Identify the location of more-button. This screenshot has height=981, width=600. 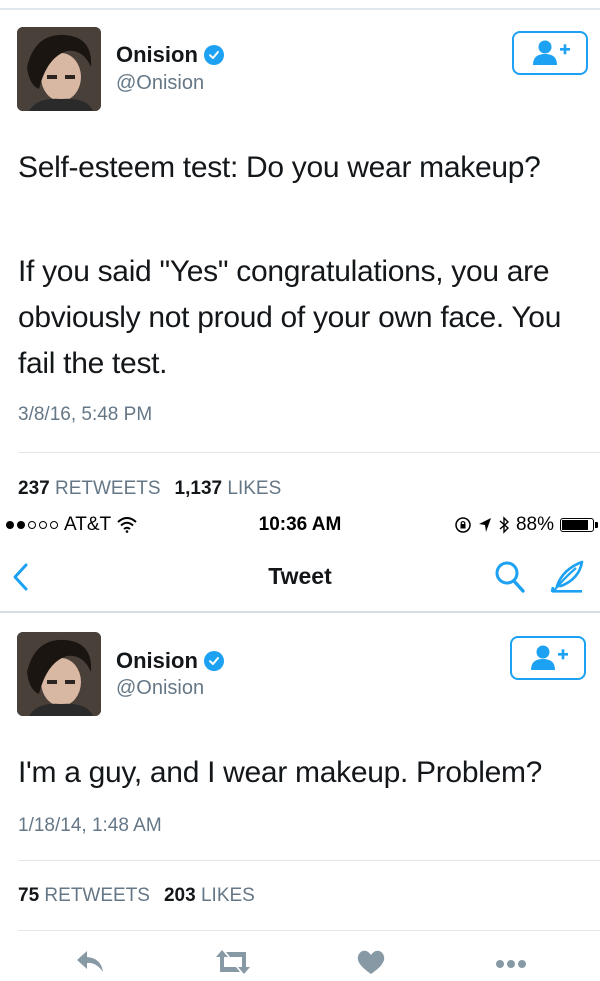
(511, 964).